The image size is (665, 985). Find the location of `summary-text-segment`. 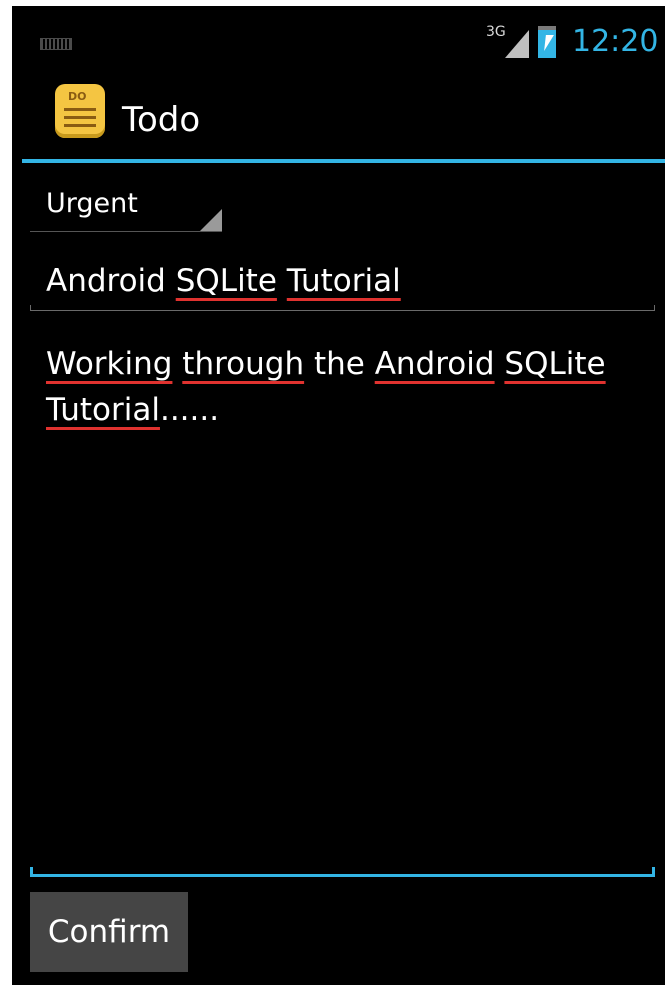

summary-text-segment is located at coordinates (282, 281).